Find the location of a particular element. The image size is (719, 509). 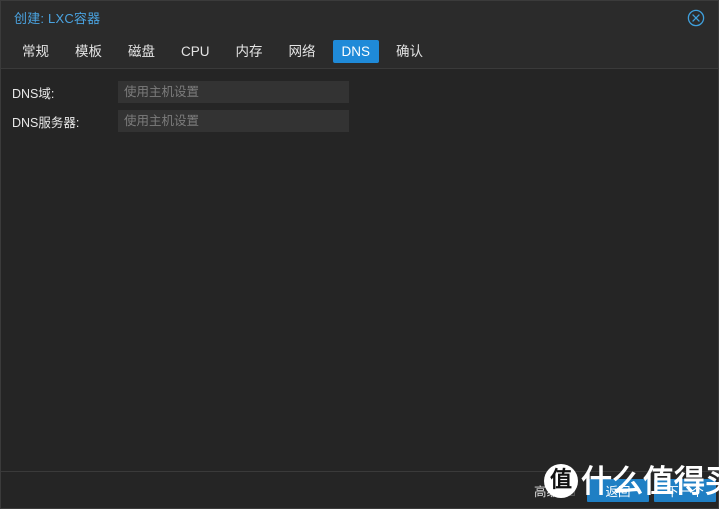

advanced-checkbox-wrap: 高级 is located at coordinates (554, 490).